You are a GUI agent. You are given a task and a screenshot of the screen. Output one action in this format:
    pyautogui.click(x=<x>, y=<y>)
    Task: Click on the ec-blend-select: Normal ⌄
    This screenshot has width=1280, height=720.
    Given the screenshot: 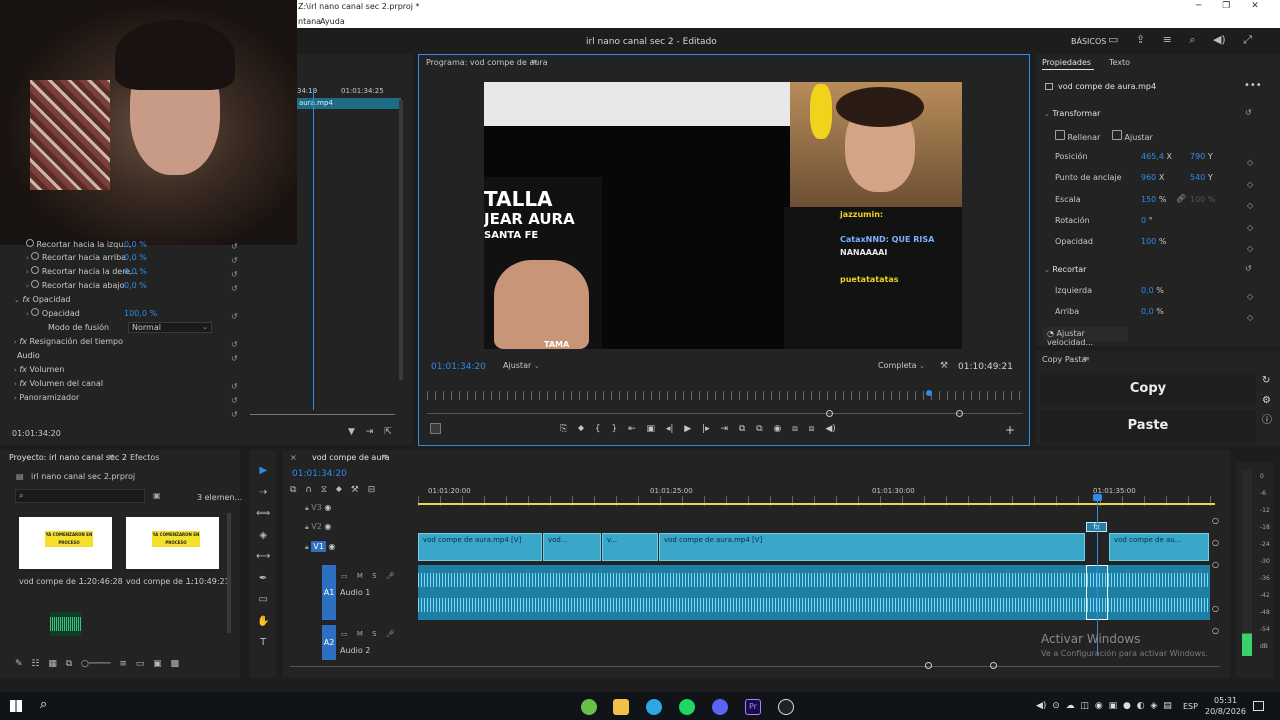 What is the action you would take?
    pyautogui.click(x=170, y=327)
    